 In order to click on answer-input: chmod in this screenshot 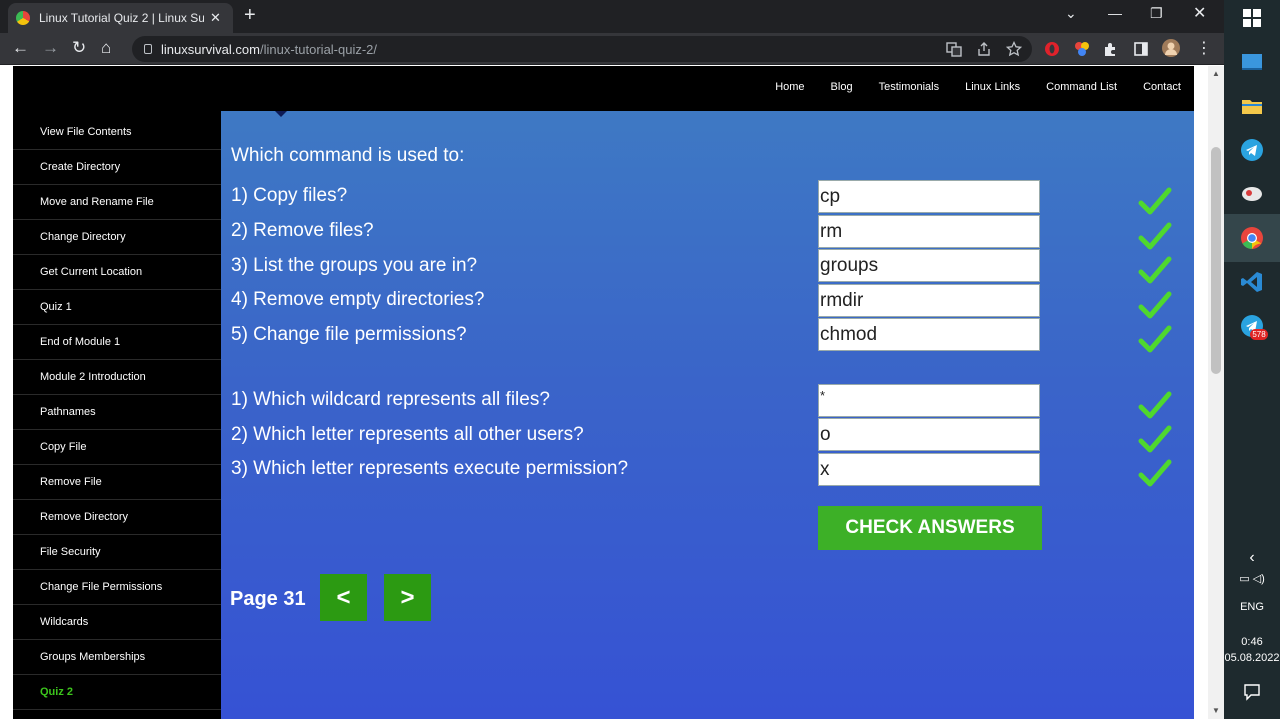, I will do `click(929, 334)`.